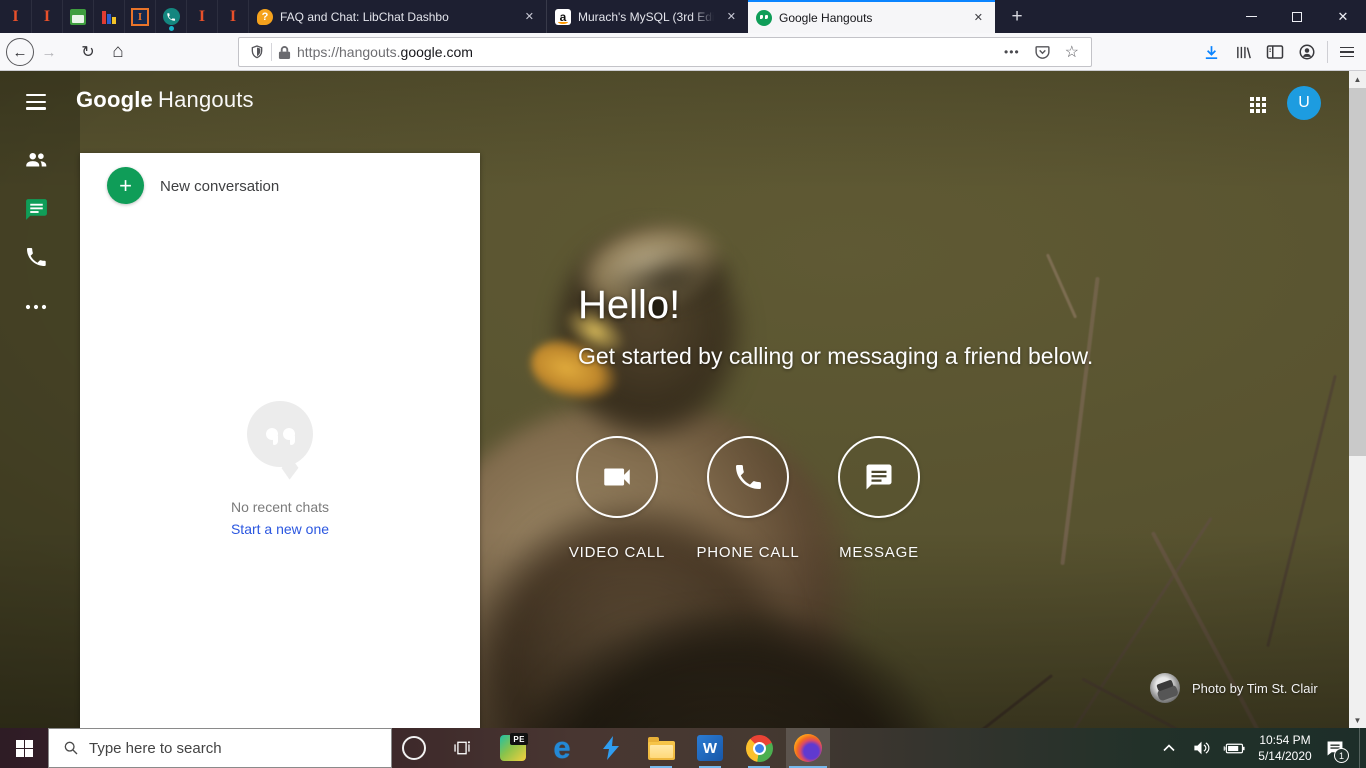  I want to click on menu-button, so click(1347, 52).